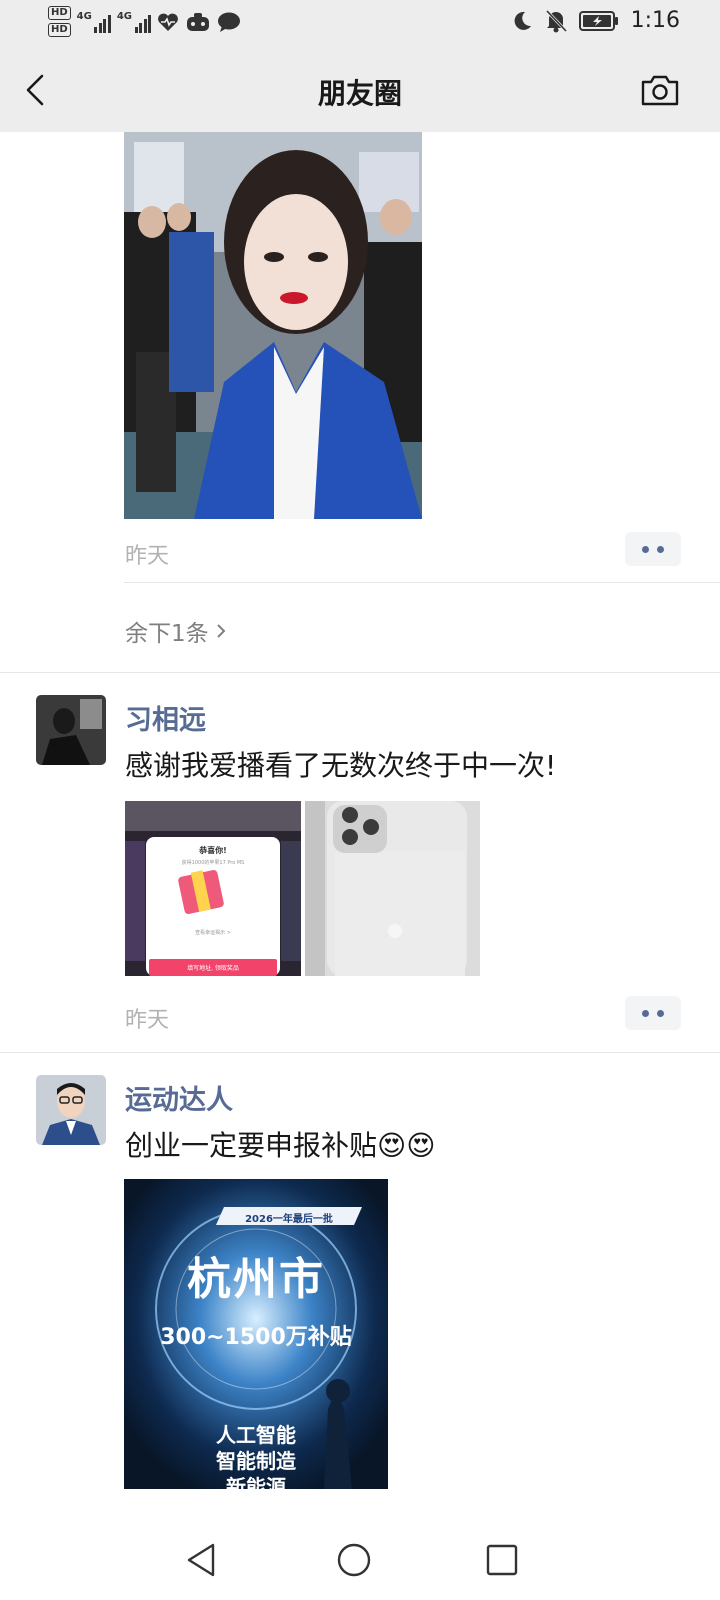 This screenshot has height=1600, width=720. I want to click on post-author: 运动达人, so click(179, 1097).